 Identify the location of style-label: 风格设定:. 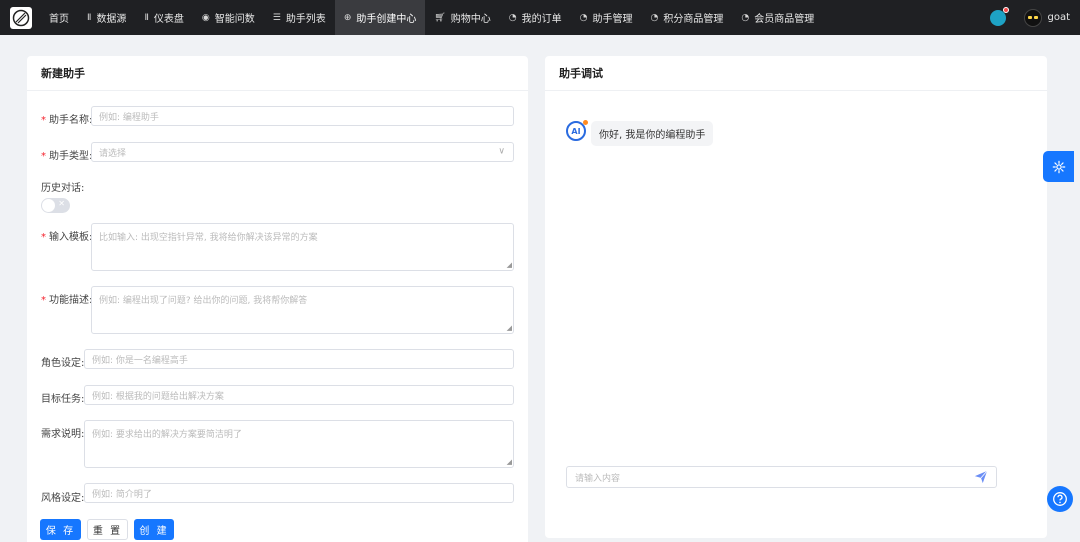
(63, 498).